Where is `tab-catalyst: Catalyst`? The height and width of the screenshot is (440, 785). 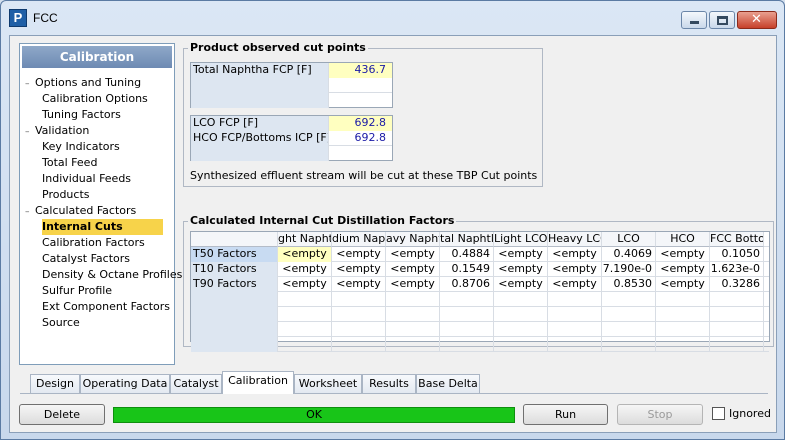 tab-catalyst: Catalyst is located at coordinates (196, 383).